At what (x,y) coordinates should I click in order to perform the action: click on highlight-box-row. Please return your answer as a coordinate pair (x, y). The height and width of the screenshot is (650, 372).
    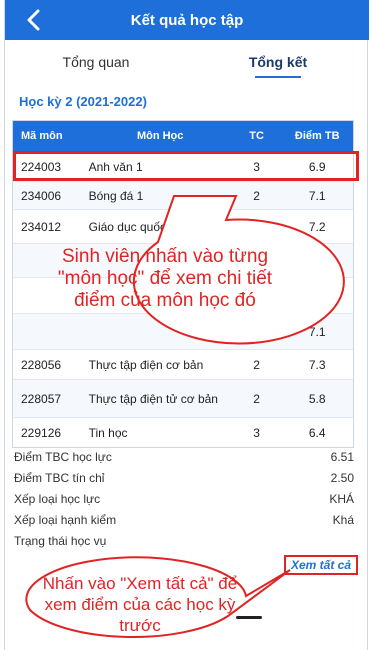
    Looking at the image, I should click on (186, 166).